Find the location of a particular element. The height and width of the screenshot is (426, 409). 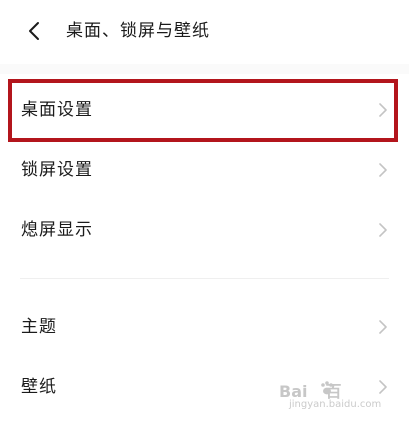

group-divider is located at coordinates (204, 278).